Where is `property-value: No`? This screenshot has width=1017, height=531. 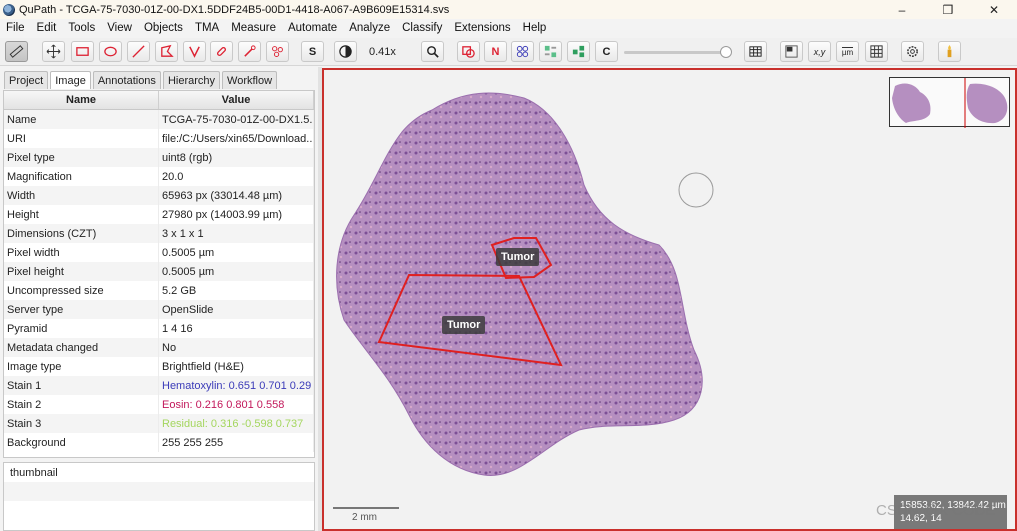
property-value: No is located at coordinates (236, 347).